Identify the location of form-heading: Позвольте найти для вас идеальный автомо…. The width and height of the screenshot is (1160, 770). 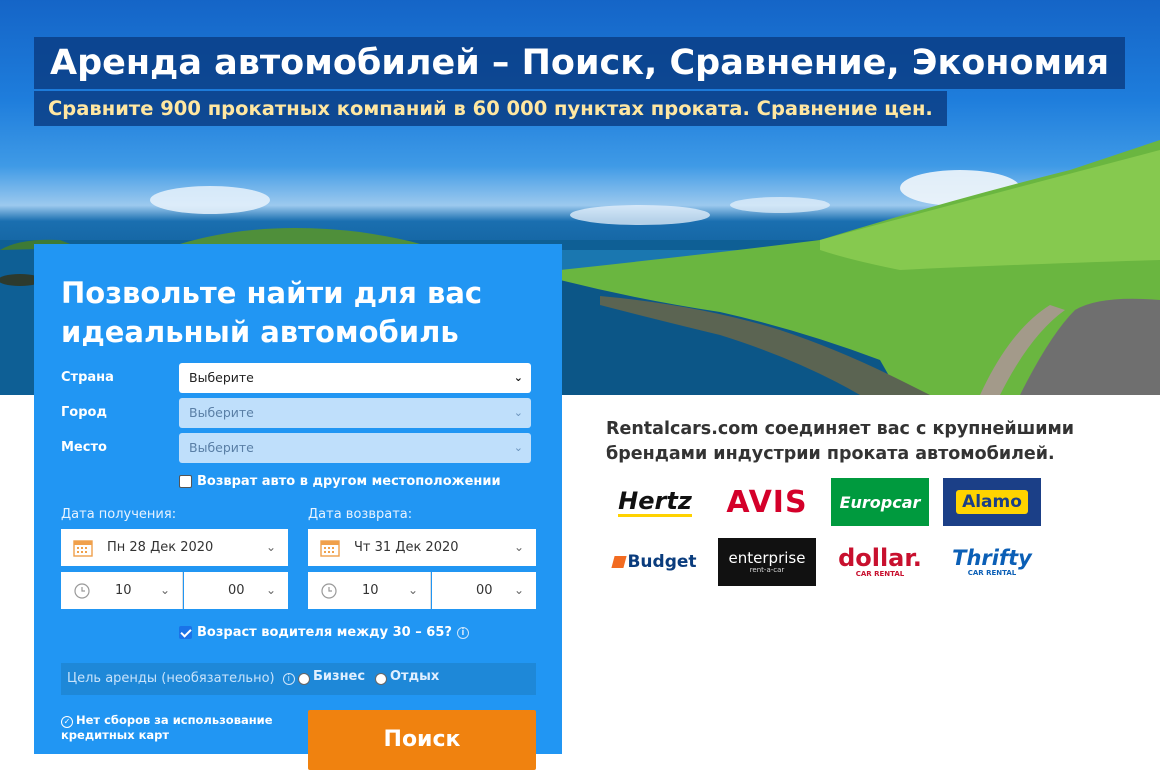
(272, 312).